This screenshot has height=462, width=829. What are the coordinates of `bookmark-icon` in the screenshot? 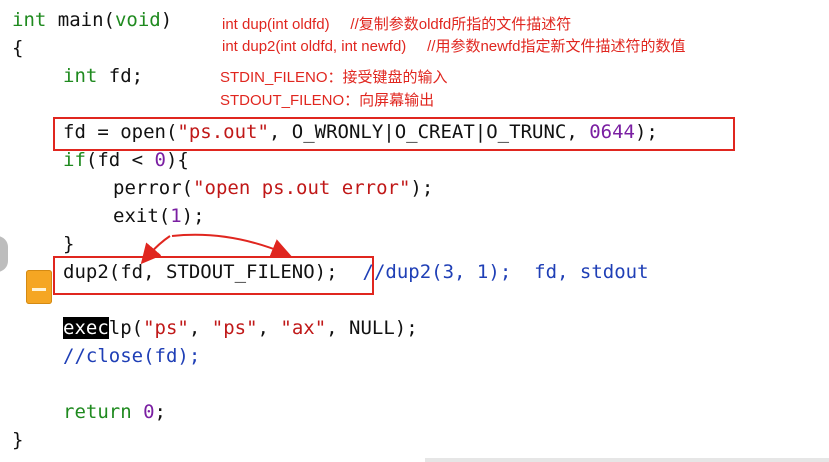 It's located at (39, 287).